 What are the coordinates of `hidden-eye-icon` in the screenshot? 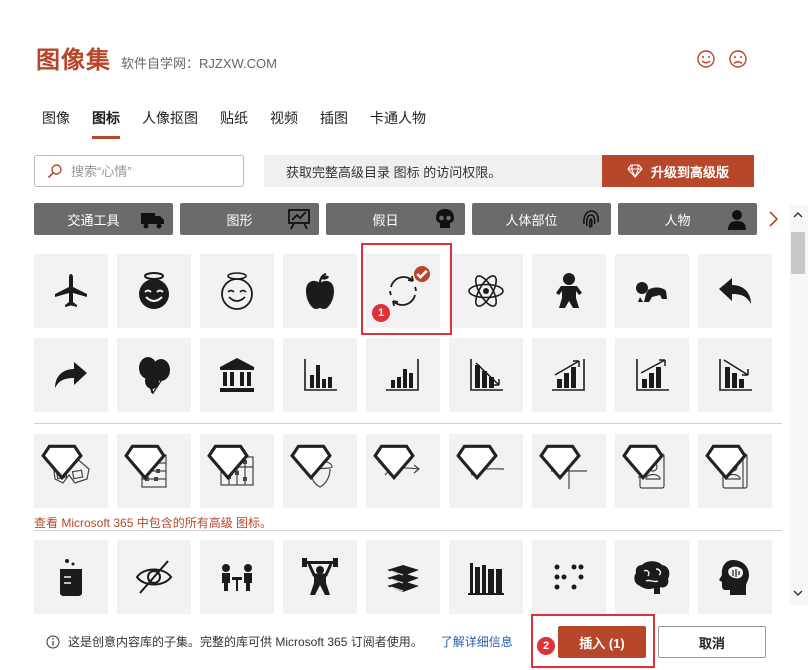 It's located at (154, 577).